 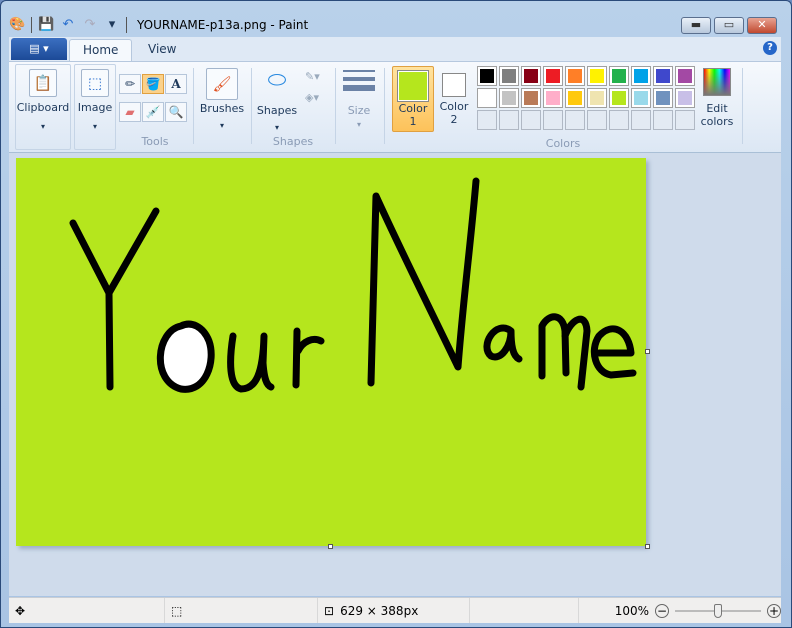 What do you see at coordinates (153, 84) in the screenshot?
I see `fill-icon: 🪣` at bounding box center [153, 84].